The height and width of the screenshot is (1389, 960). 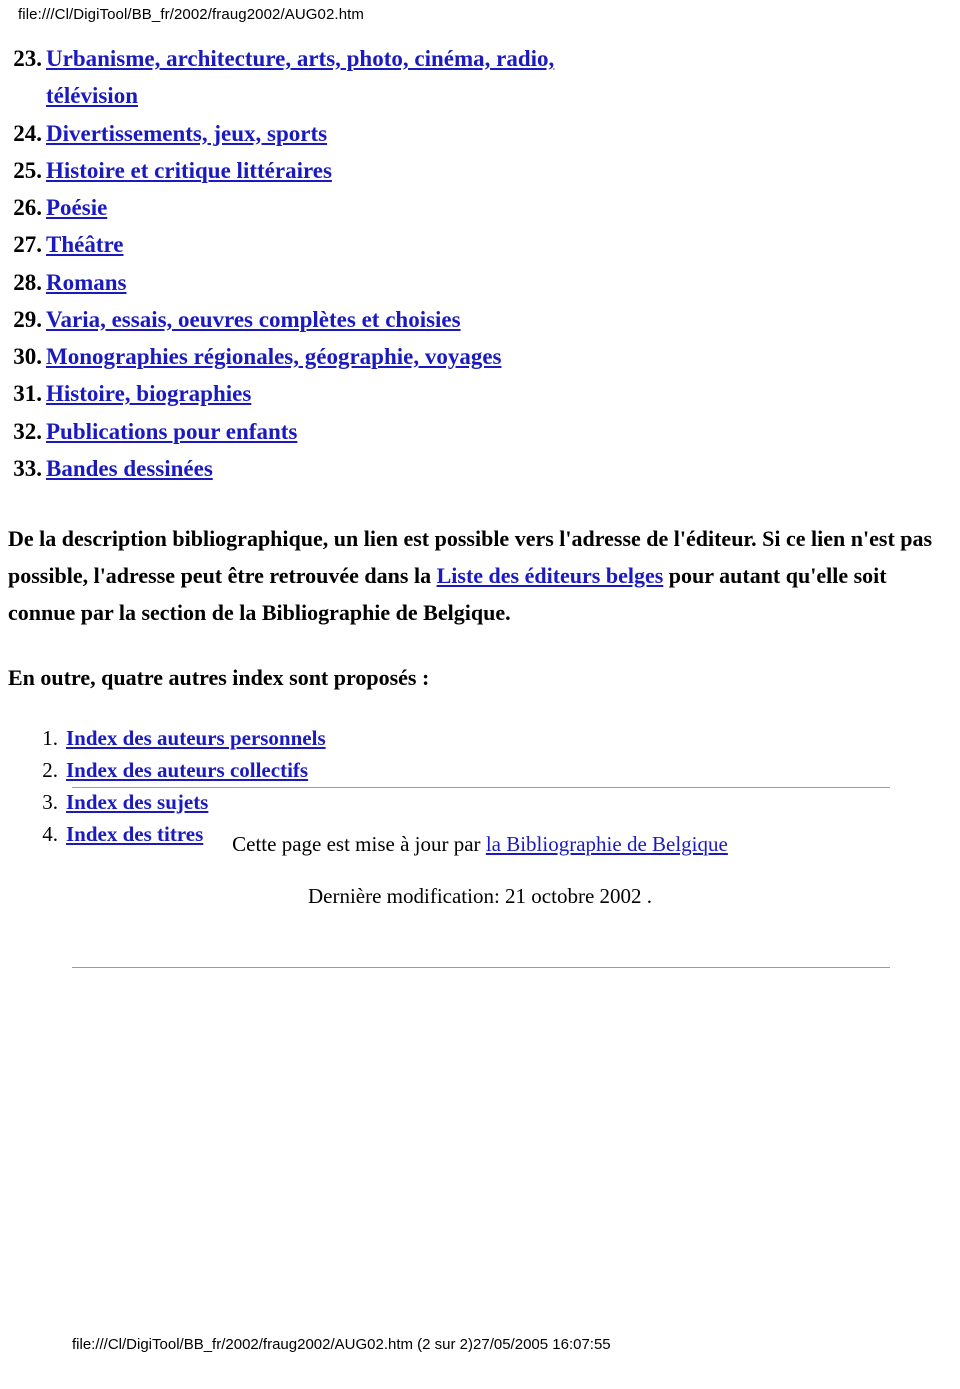 I want to click on toc-number: 26., so click(x=27, y=207).